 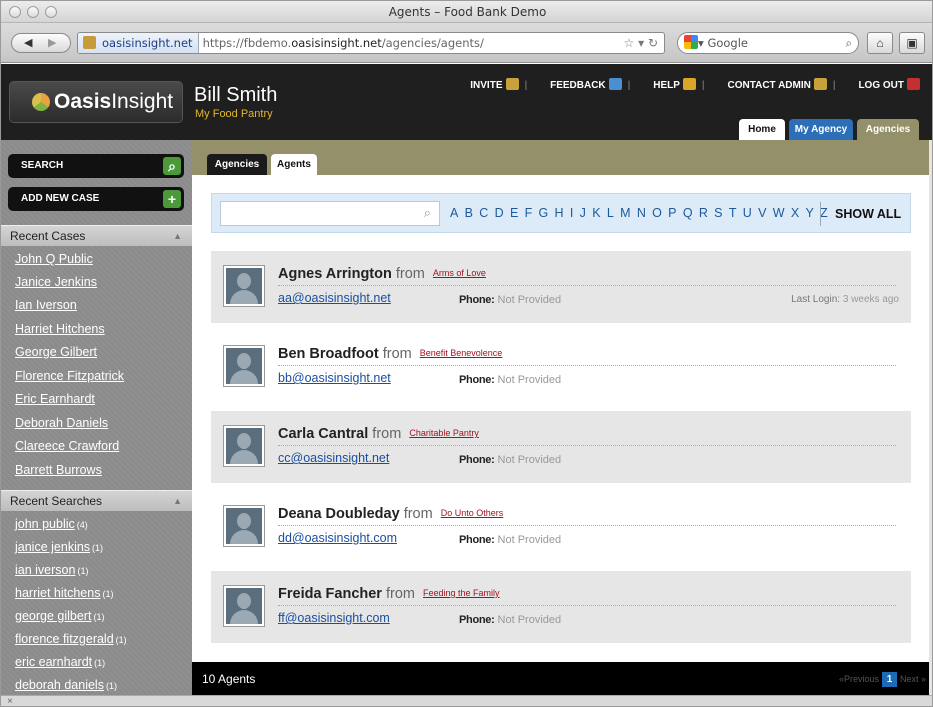 What do you see at coordinates (66, 685) in the screenshot?
I see `recent-search-link: deborah daniels (1)` at bounding box center [66, 685].